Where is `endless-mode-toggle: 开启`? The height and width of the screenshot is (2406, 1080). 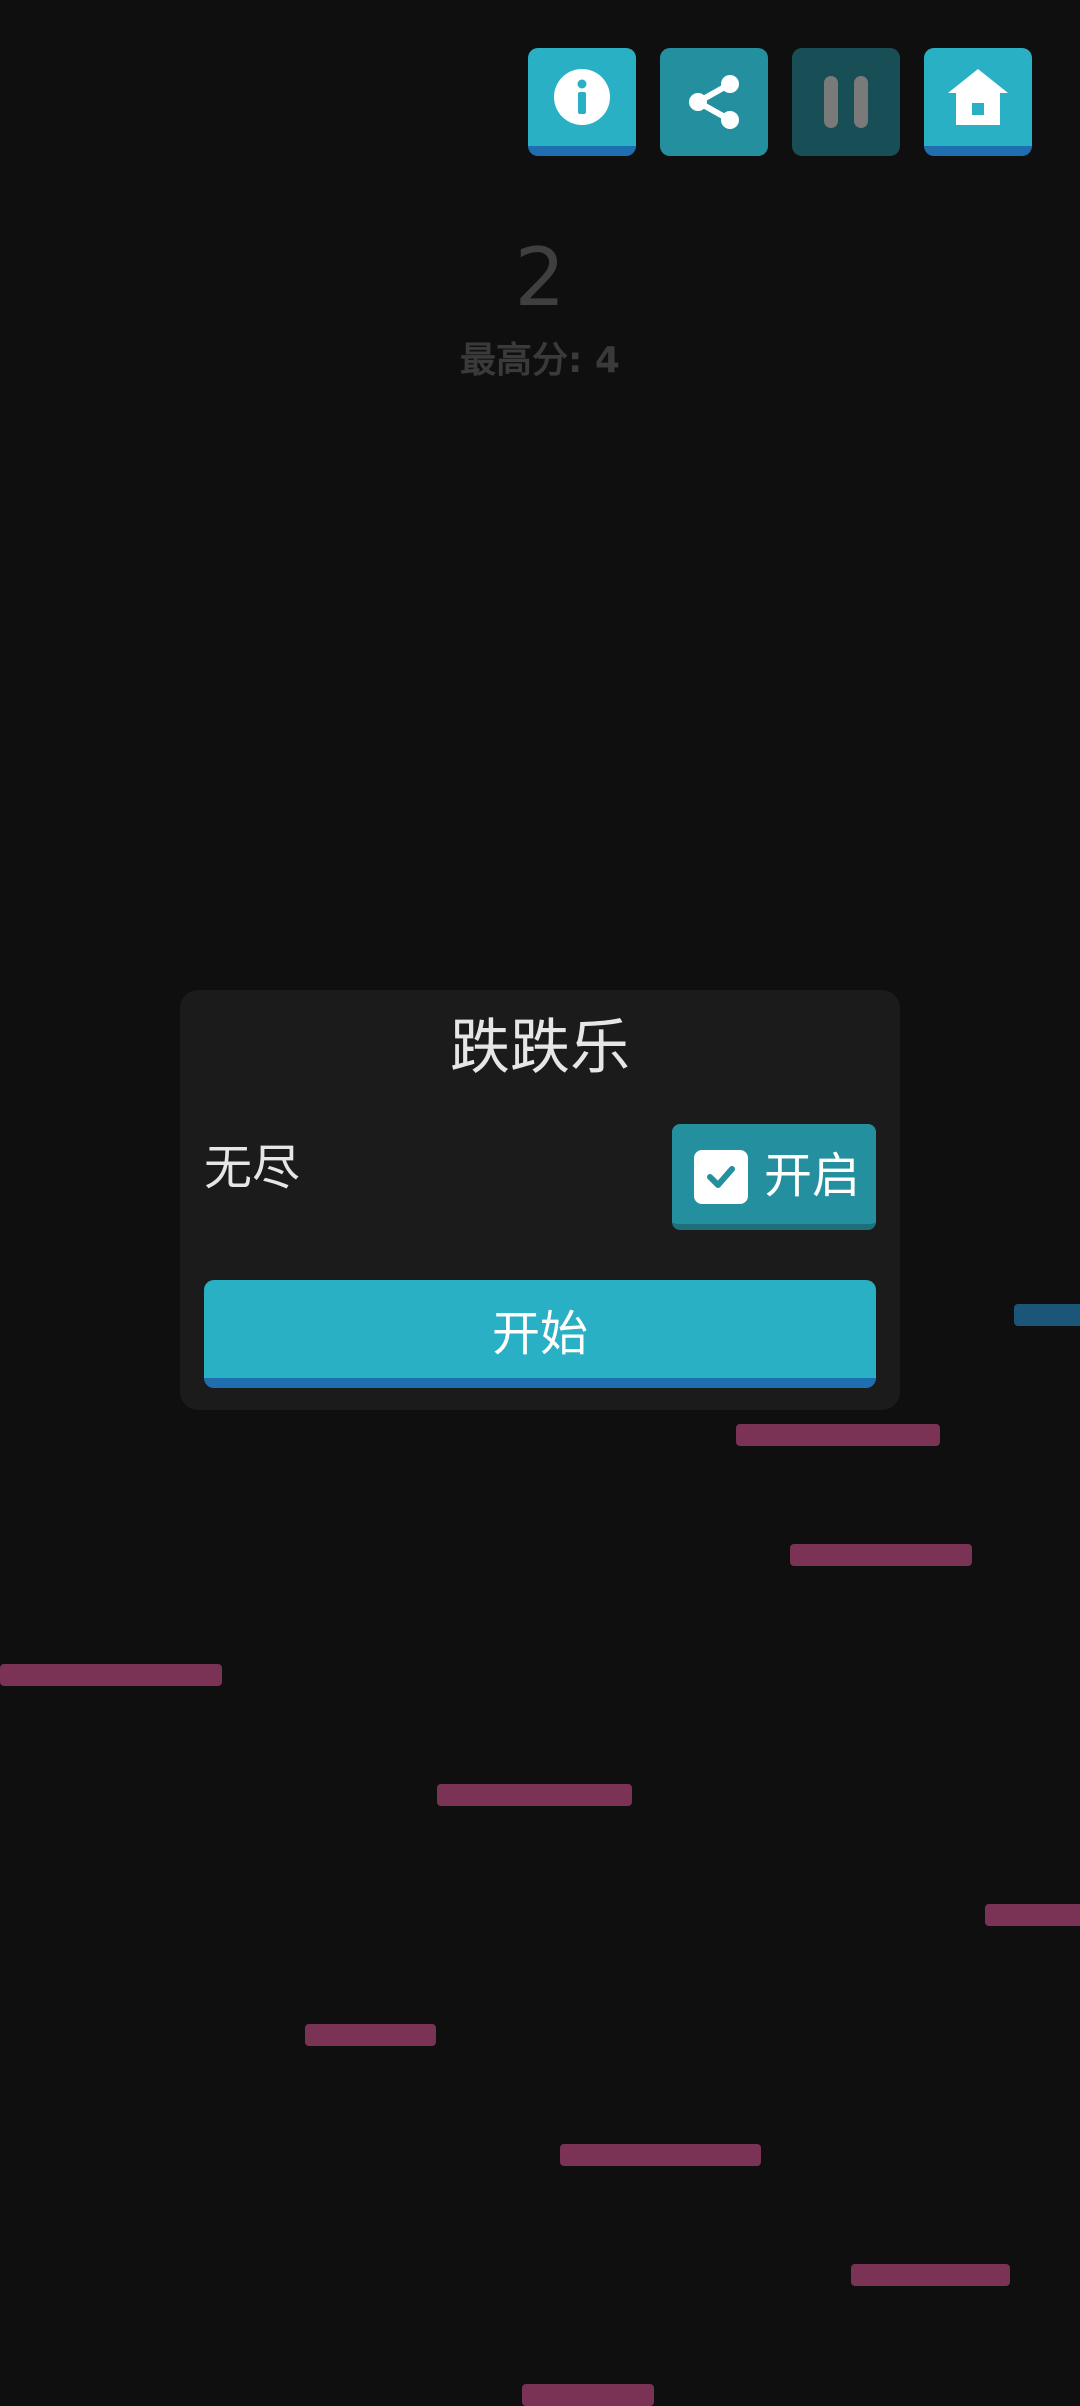
endless-mode-toggle: 开启 is located at coordinates (774, 1177).